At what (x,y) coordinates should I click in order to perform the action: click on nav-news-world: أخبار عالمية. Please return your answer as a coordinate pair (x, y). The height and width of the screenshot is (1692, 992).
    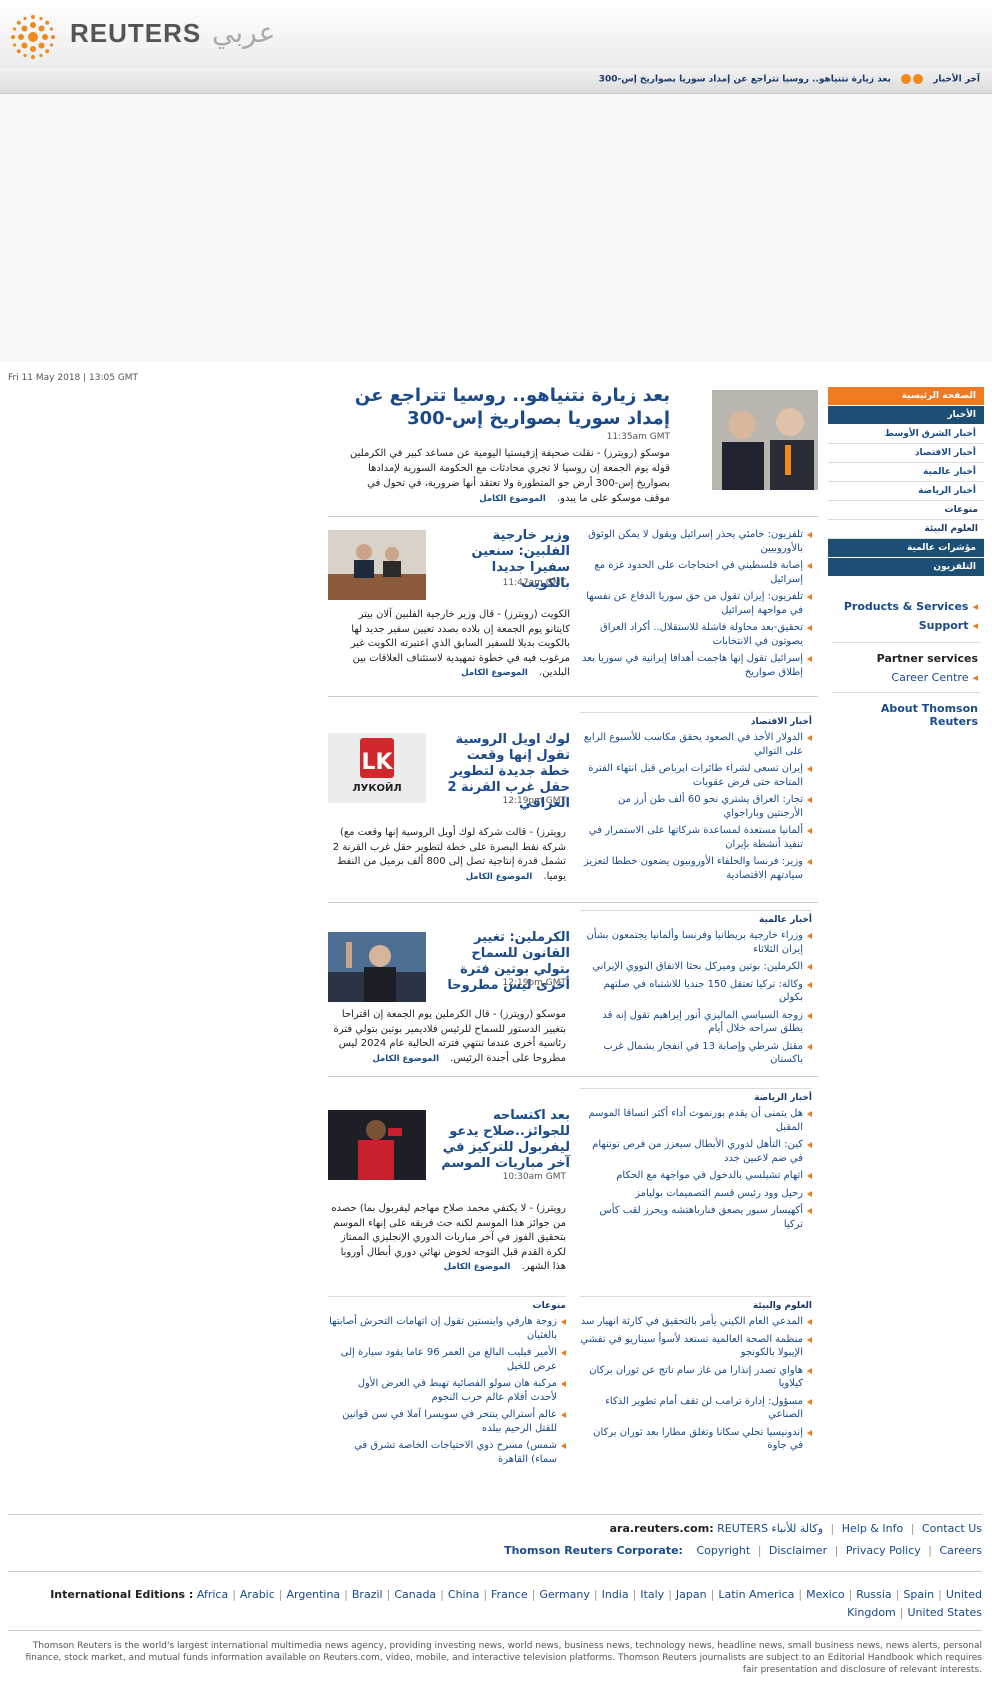
    Looking at the image, I should click on (906, 472).